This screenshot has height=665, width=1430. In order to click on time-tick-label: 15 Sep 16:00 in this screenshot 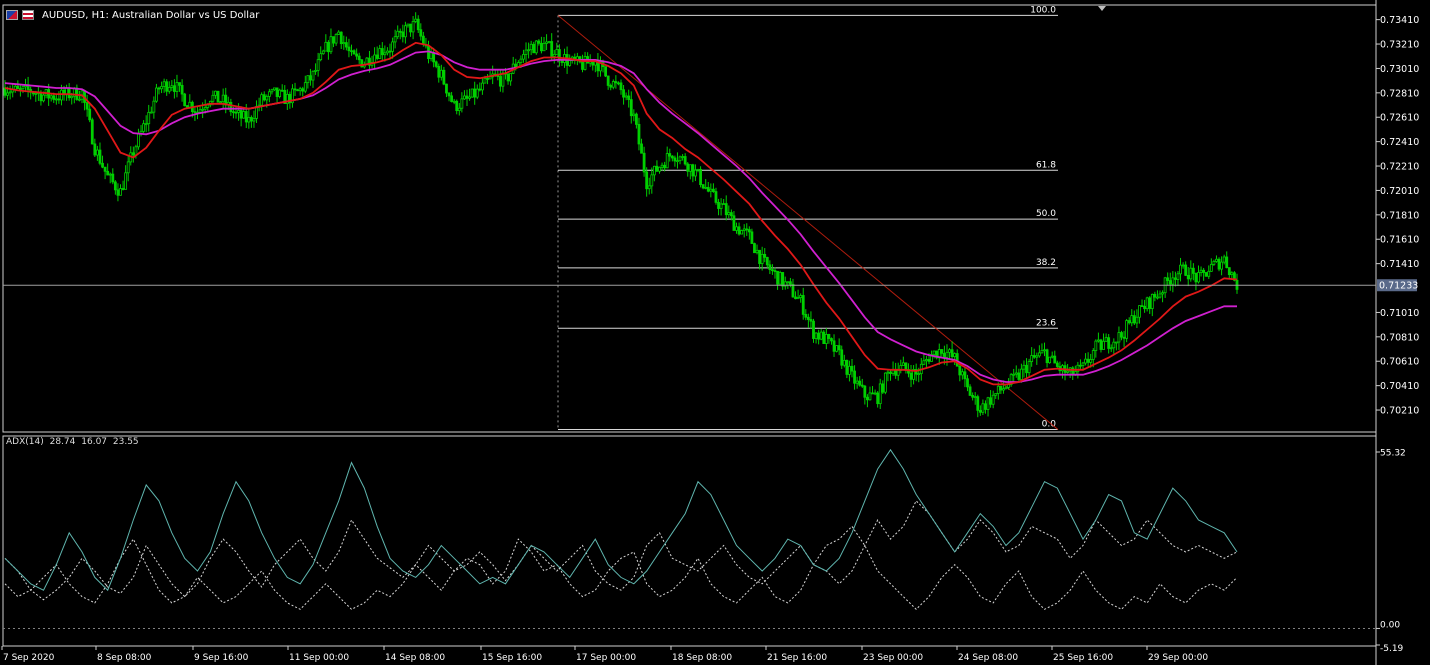, I will do `click(512, 658)`.